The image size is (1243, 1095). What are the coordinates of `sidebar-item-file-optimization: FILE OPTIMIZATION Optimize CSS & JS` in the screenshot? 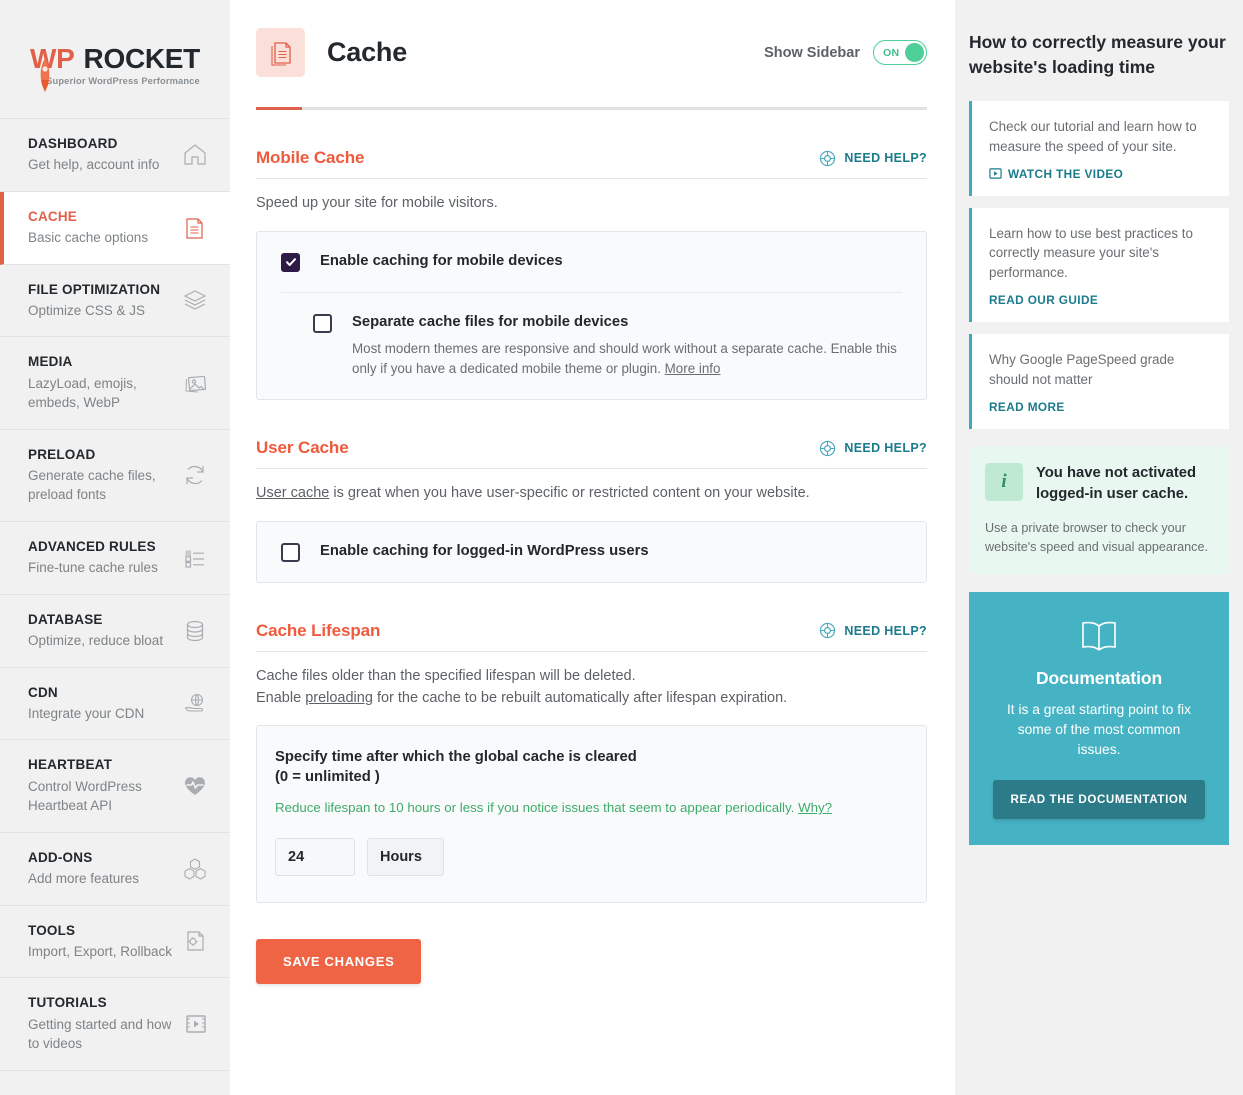 It's located at (115, 301).